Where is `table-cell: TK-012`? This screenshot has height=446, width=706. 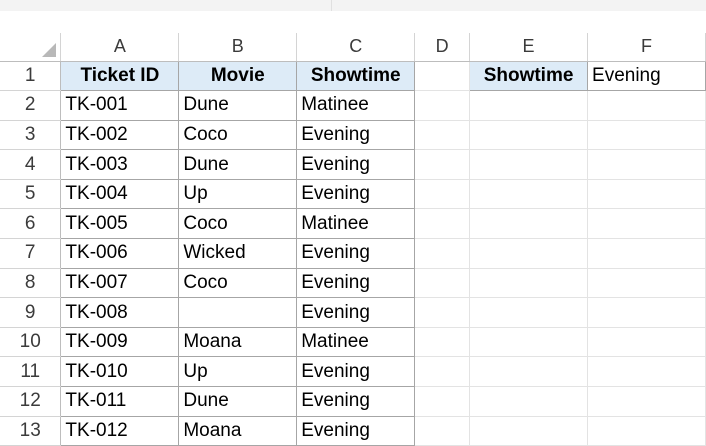 table-cell: TK-012 is located at coordinates (120, 430).